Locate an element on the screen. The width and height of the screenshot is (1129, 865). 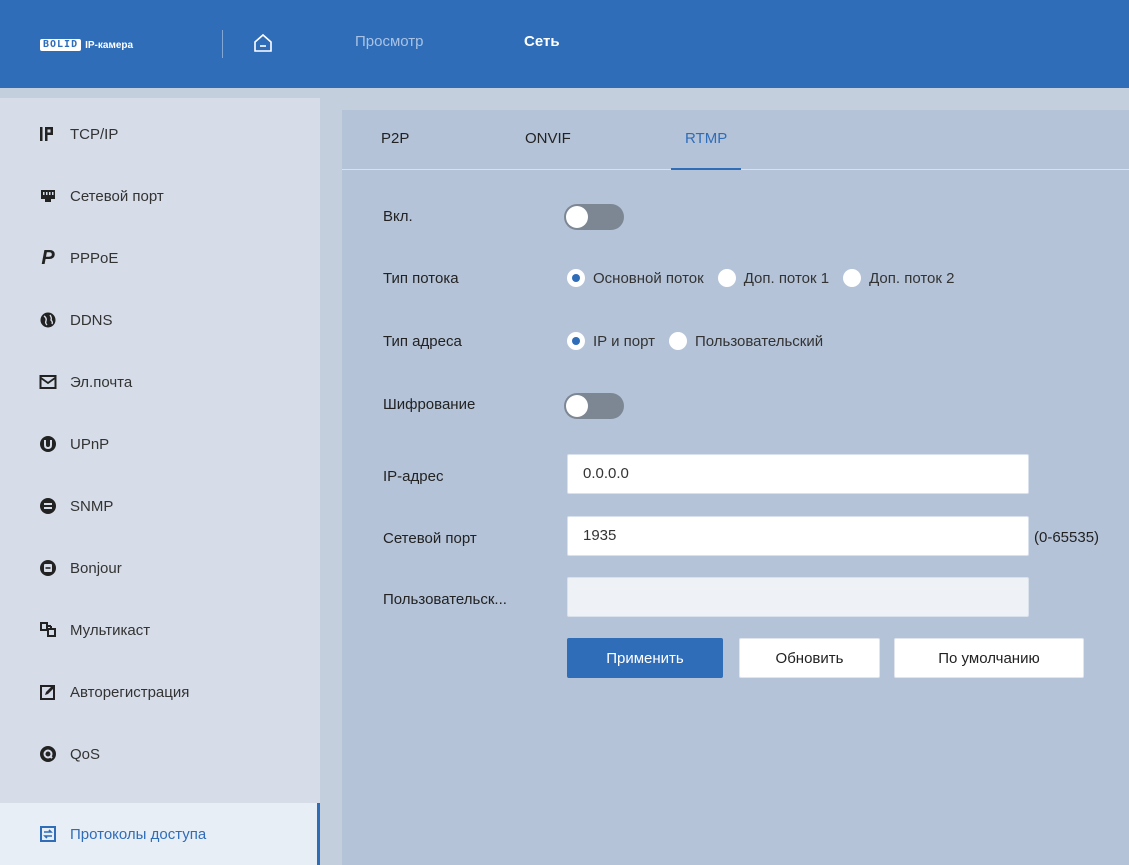
radio-label: IP и порт is located at coordinates (624, 341).